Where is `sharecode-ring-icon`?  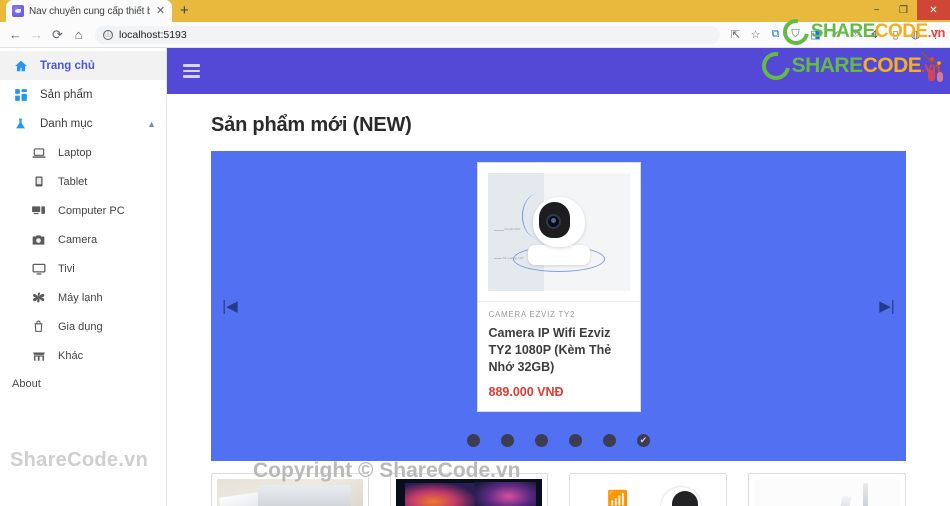
sharecode-ring-icon is located at coordinates (776, 67).